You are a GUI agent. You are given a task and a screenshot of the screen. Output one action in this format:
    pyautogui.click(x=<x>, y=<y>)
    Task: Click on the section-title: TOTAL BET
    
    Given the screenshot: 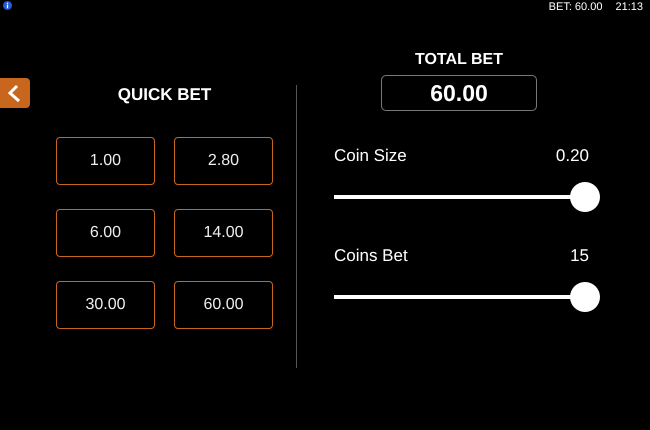 What is the action you would take?
    pyautogui.click(x=459, y=60)
    